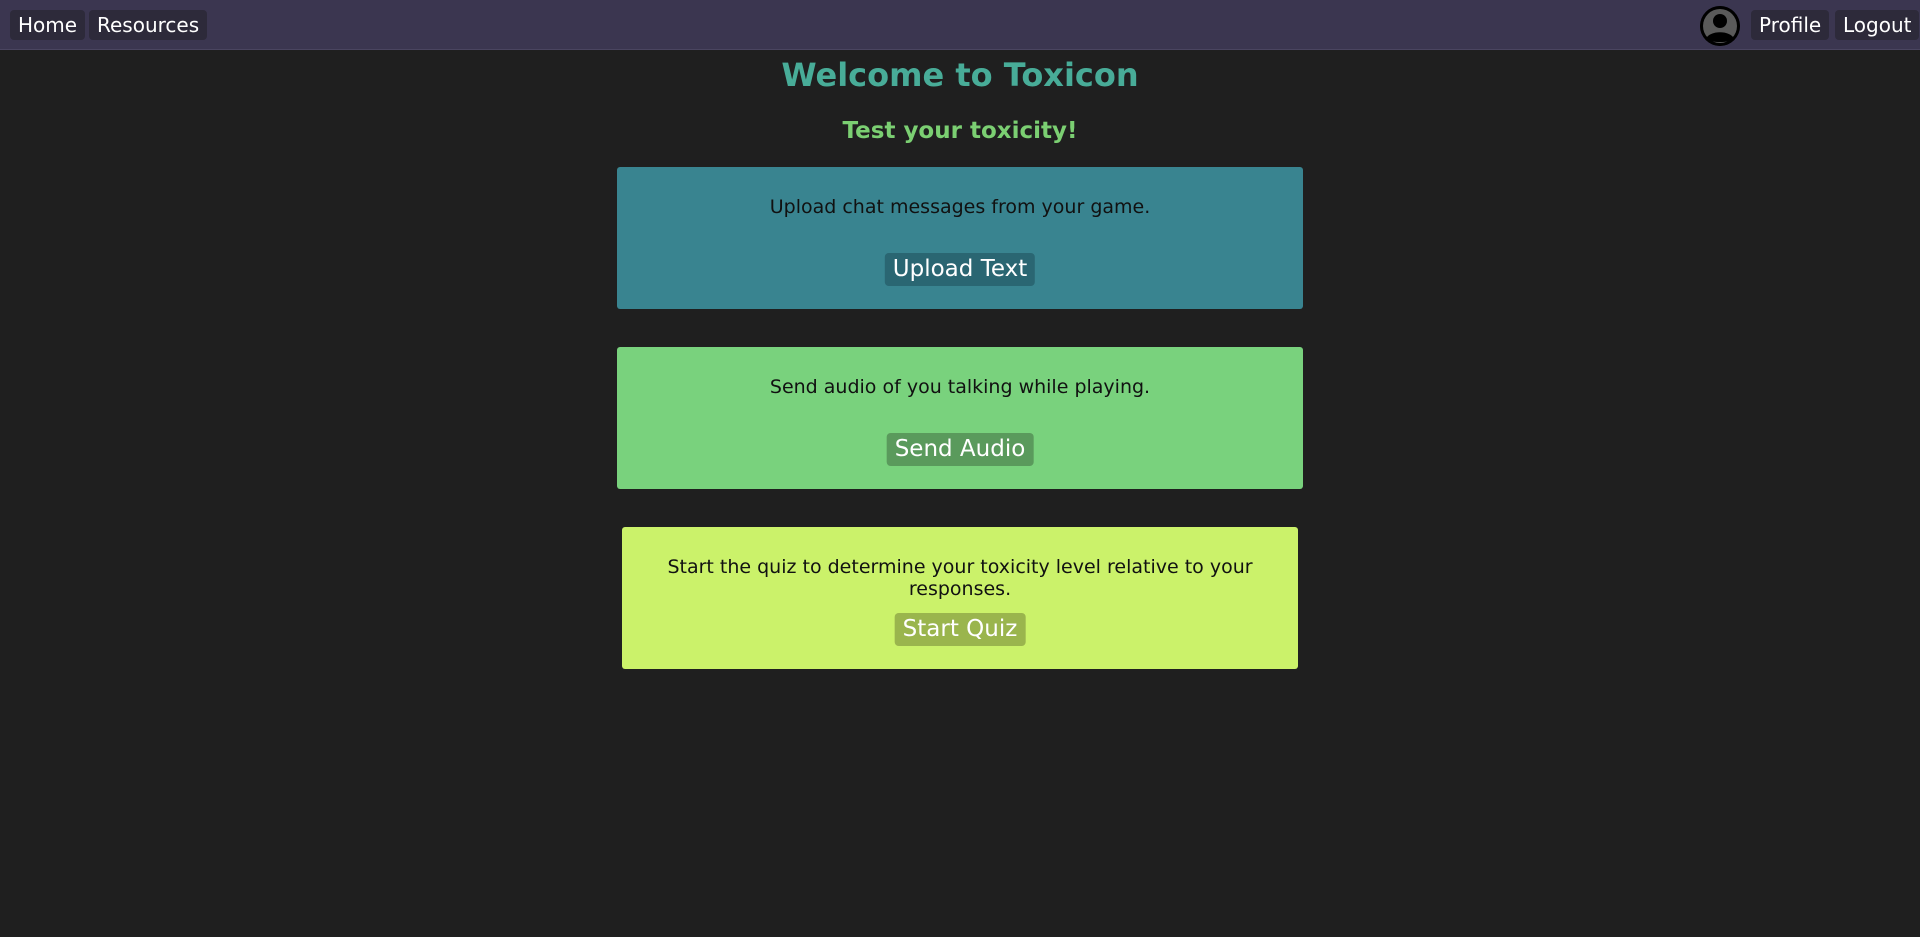 The width and height of the screenshot is (1920, 937). I want to click on user-avatar-icon, so click(1720, 26).